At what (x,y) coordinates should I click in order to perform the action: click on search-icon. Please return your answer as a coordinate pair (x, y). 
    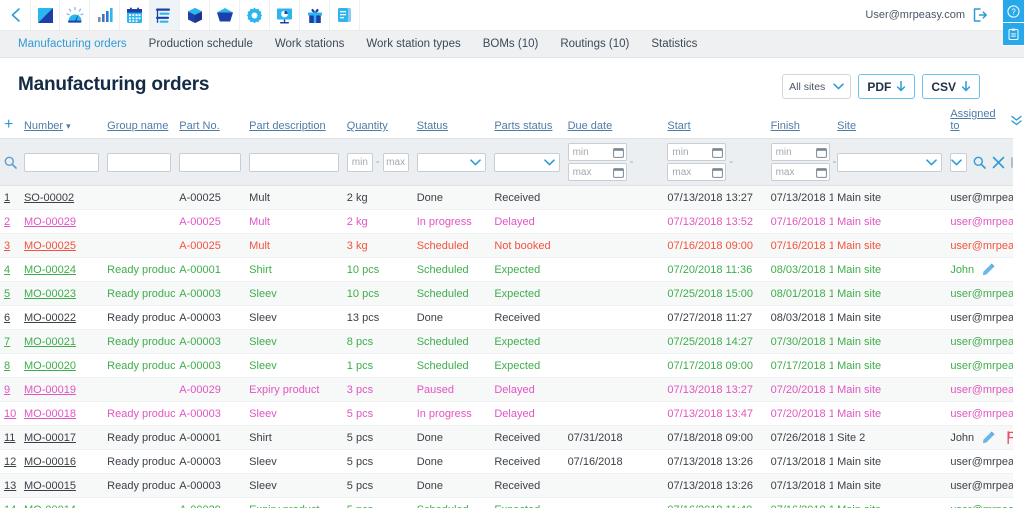
    Looking at the image, I should click on (10, 162).